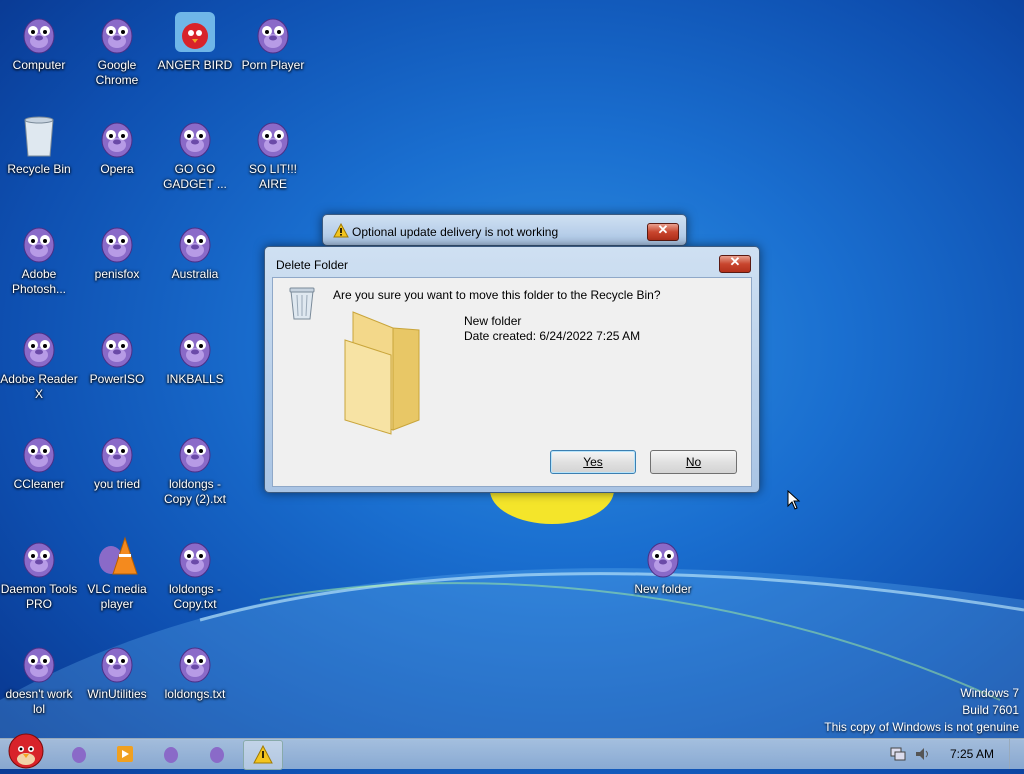 The width and height of the screenshot is (1024, 774). I want to click on desktop-icon-daemon-tools: Daemon Tools PRO, so click(39, 572).